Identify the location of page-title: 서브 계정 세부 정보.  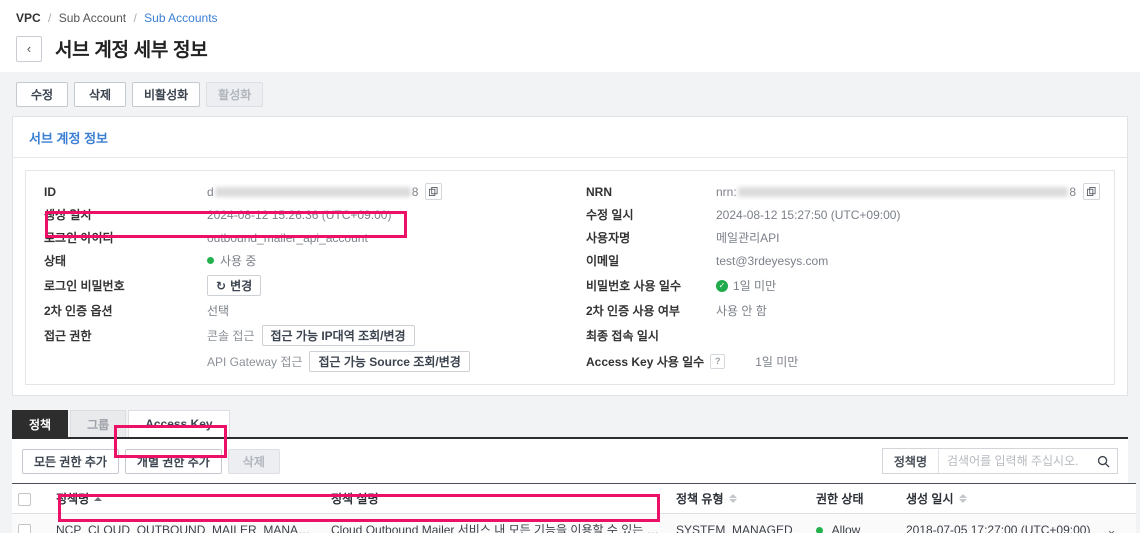
(131, 50).